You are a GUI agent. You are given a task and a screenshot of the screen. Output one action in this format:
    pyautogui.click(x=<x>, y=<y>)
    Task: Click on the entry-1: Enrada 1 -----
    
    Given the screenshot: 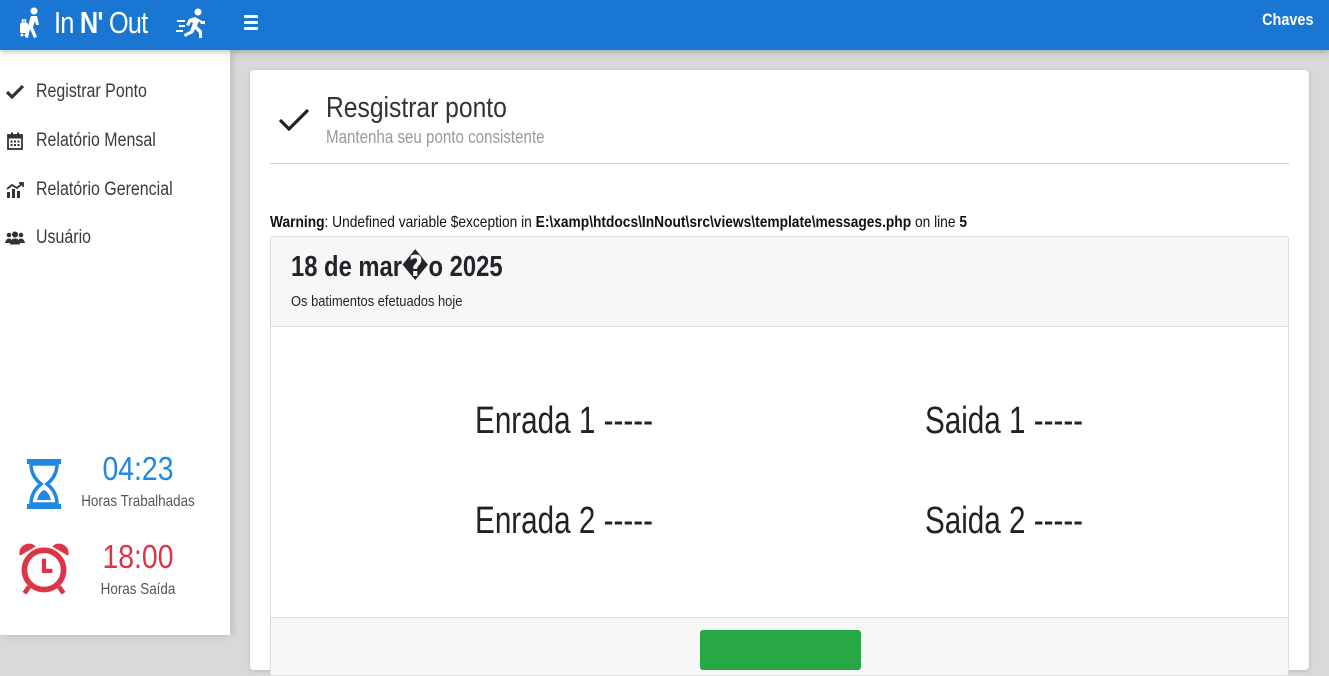 What is the action you would take?
    pyautogui.click(x=564, y=421)
    